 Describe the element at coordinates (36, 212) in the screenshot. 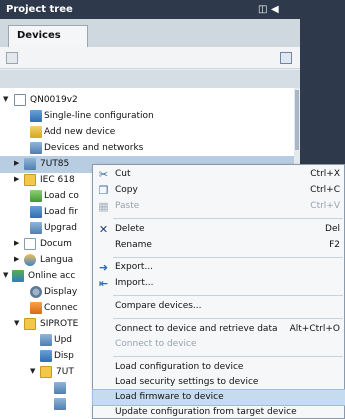

I see `load-firmware-icon` at that location.